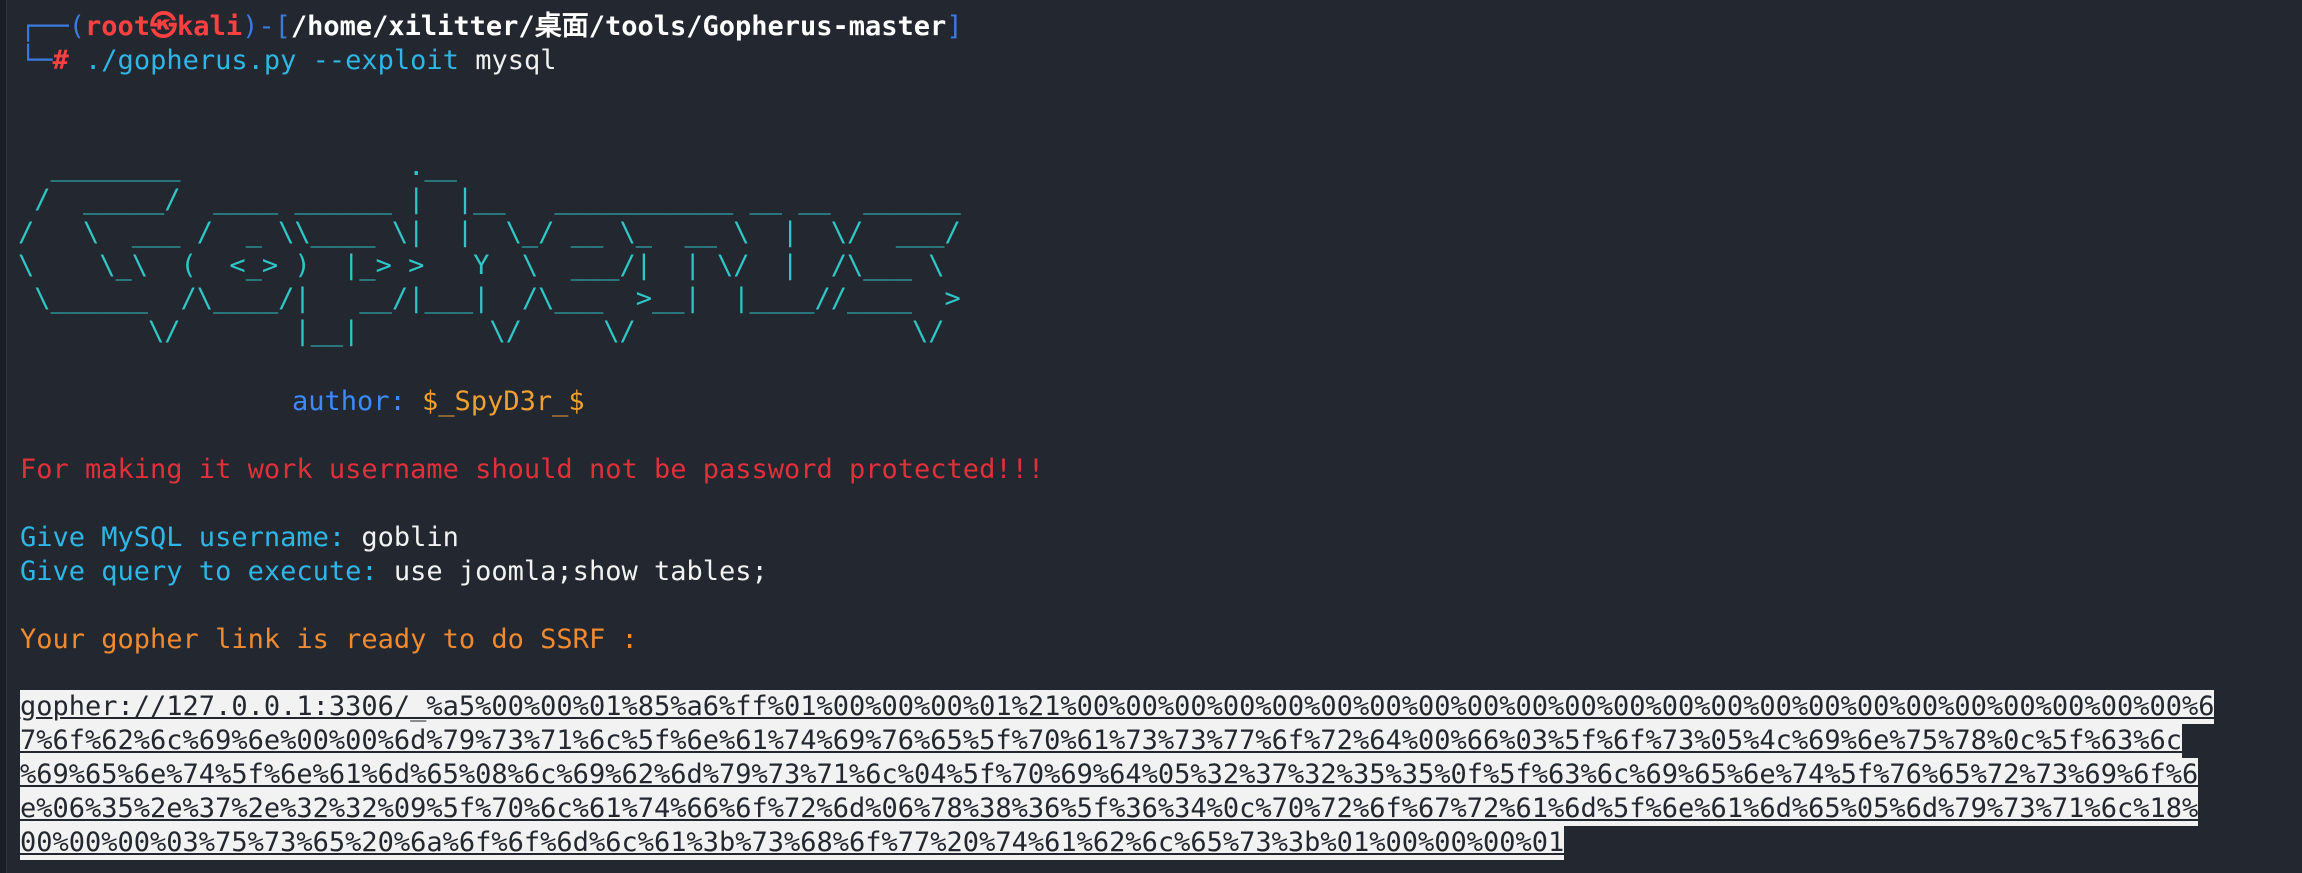 This screenshot has height=873, width=2302. Describe the element at coordinates (266, 26) in the screenshot. I see `prompt-frame-mid: )-[` at that location.